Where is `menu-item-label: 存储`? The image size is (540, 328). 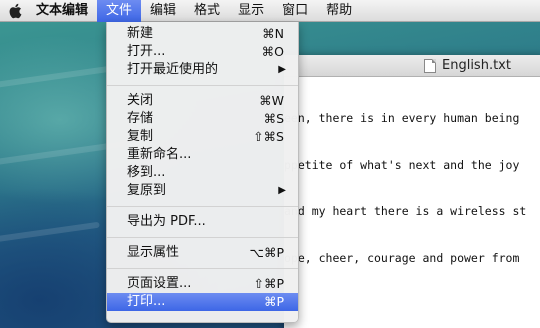
menu-item-label: 存储 is located at coordinates (140, 118).